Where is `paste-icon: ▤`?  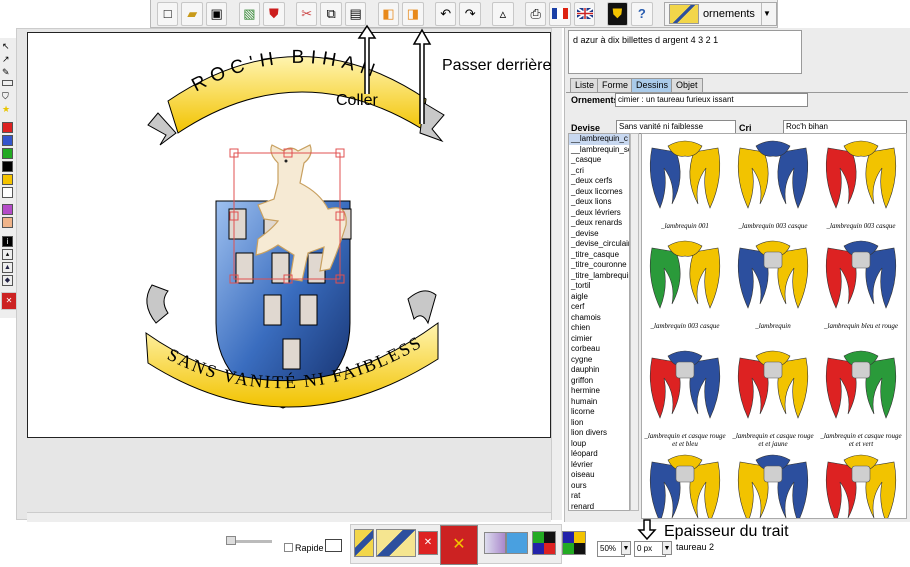 paste-icon: ▤ is located at coordinates (355, 13).